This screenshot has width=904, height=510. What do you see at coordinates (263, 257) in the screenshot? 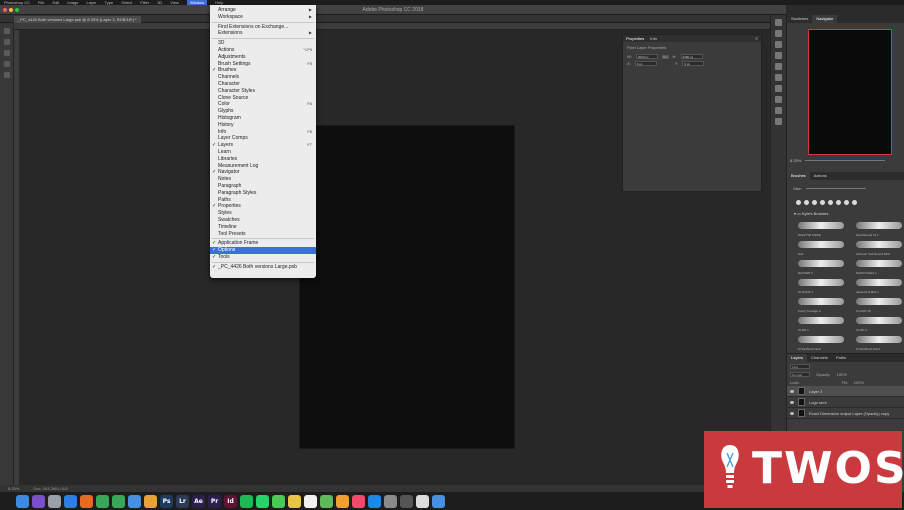
I see `window-menu-item-tools: ✓ Tools` at bounding box center [263, 257].